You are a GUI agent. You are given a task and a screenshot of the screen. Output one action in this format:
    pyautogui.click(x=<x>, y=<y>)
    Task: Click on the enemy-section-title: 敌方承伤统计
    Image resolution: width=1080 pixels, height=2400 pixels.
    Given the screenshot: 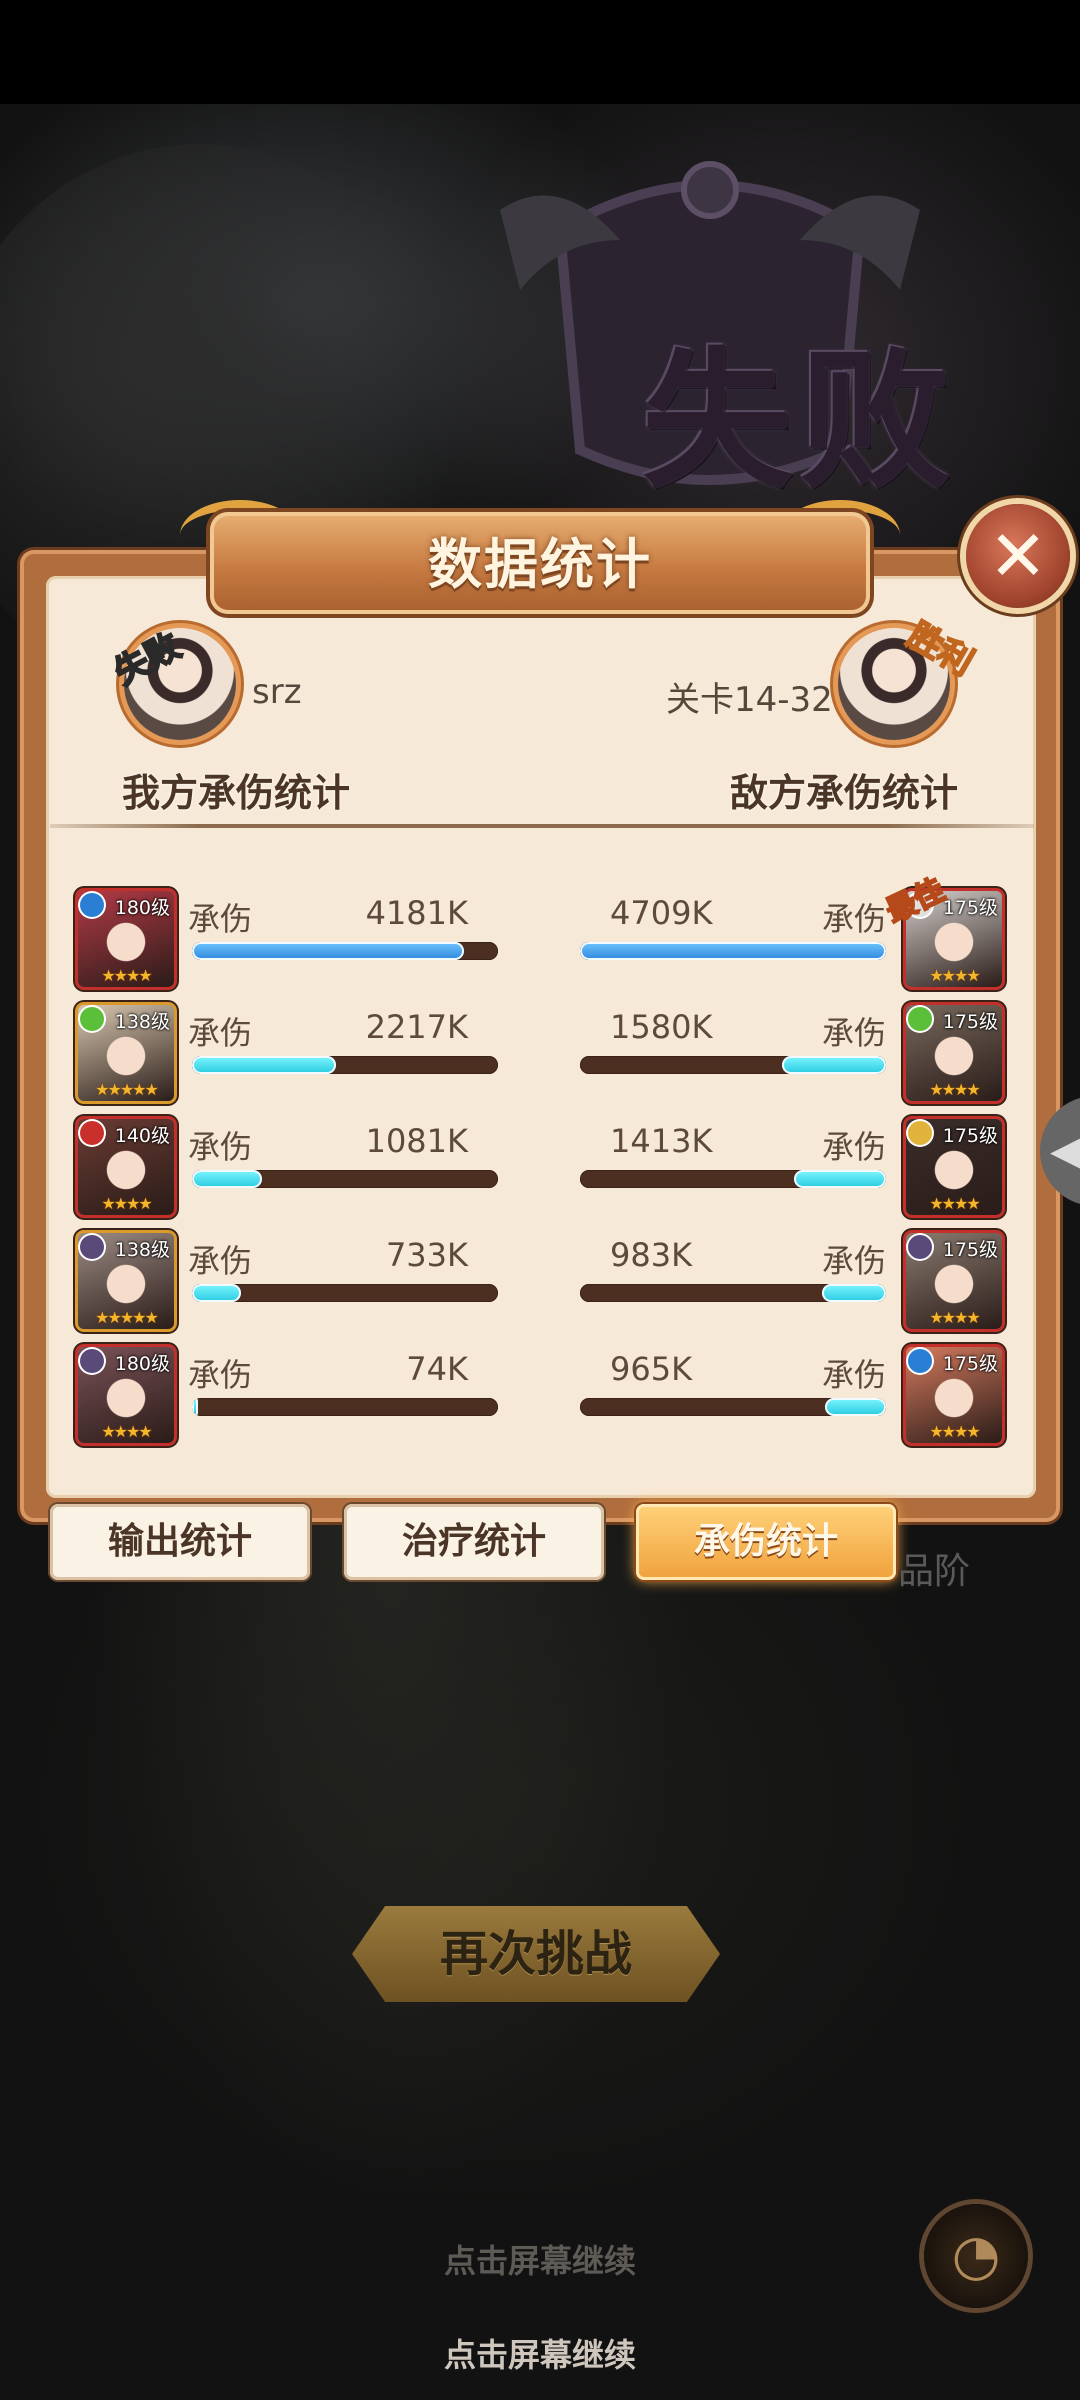 What is the action you would take?
    pyautogui.click(x=844, y=793)
    